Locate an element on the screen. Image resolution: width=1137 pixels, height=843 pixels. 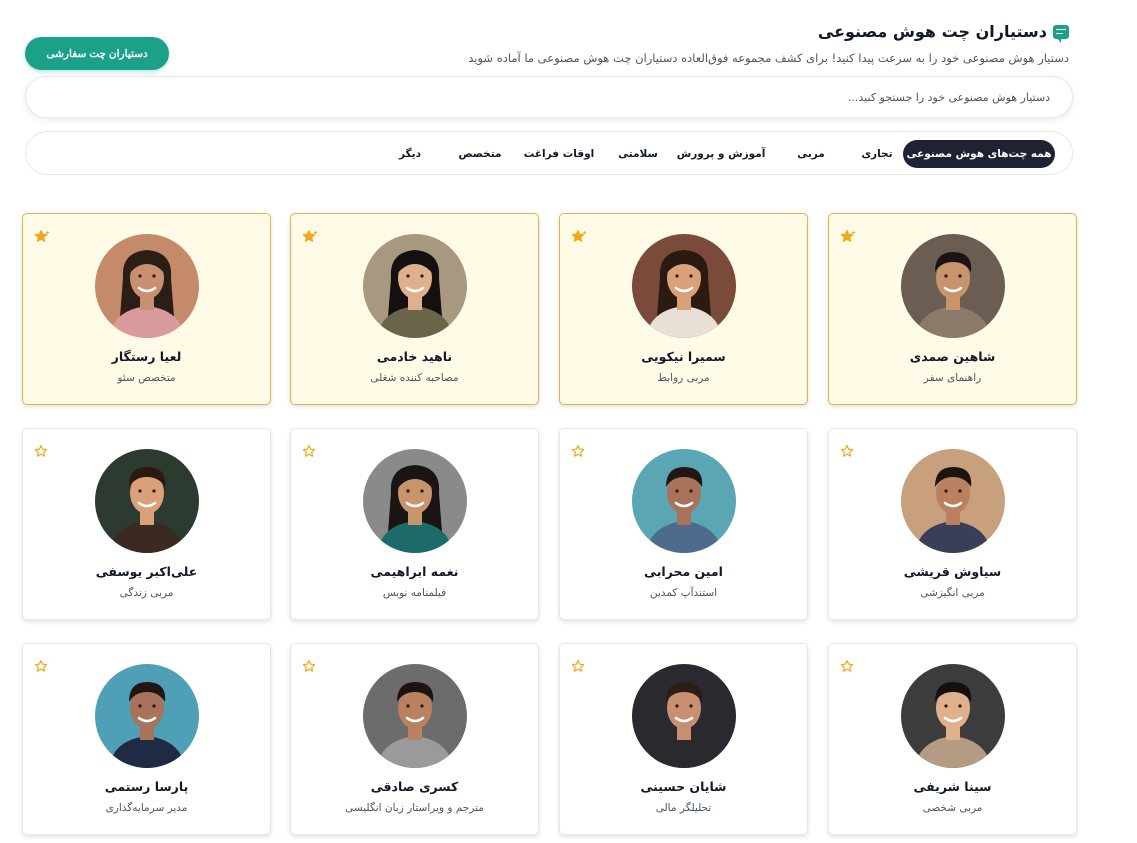
assistant-name: امین محرابی is located at coordinates (683, 571).